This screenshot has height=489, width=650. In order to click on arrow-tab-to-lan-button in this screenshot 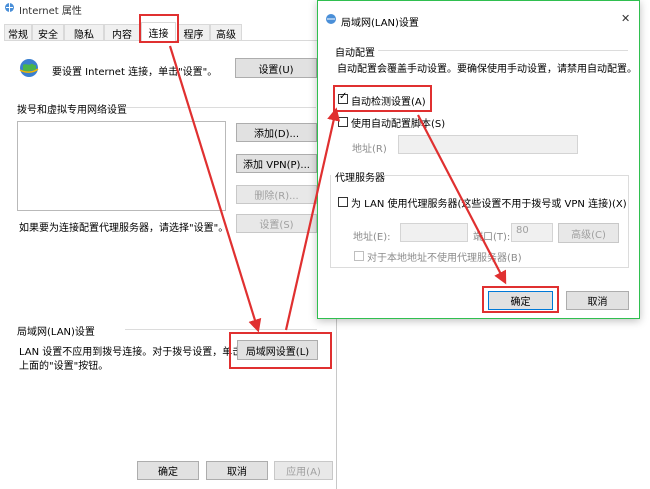, I will do `click(215, 189)`.